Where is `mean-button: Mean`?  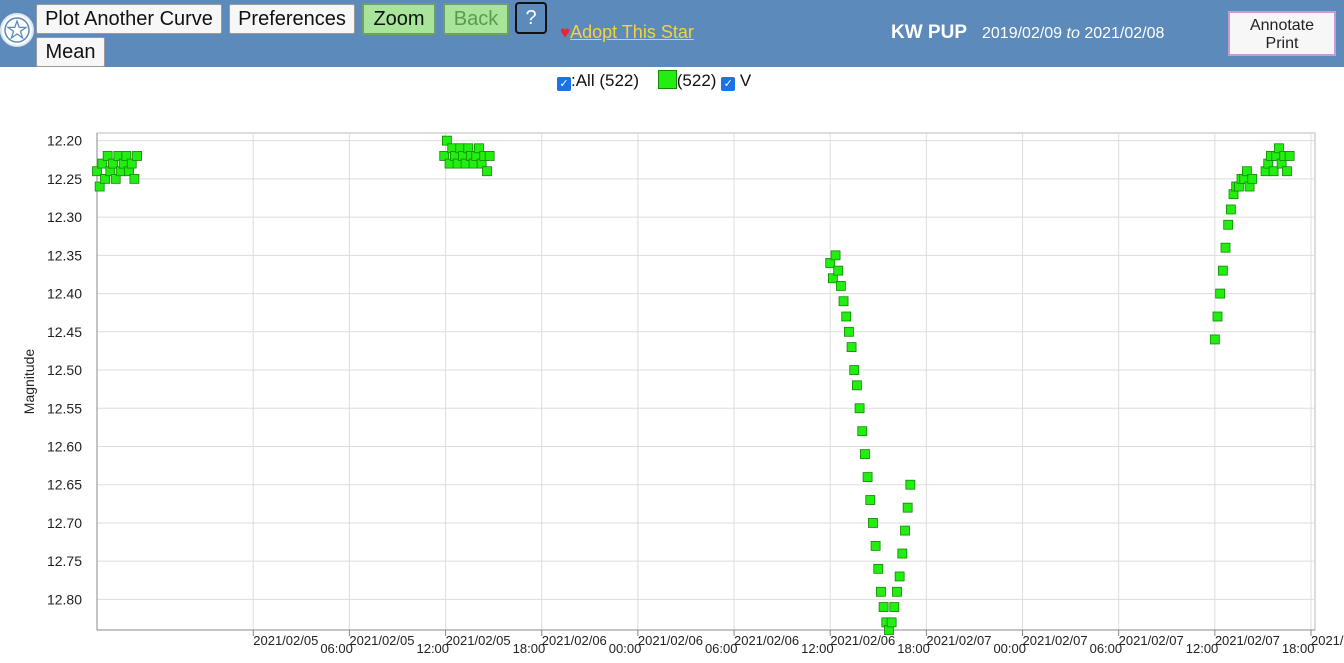
mean-button: Mean is located at coordinates (70, 52).